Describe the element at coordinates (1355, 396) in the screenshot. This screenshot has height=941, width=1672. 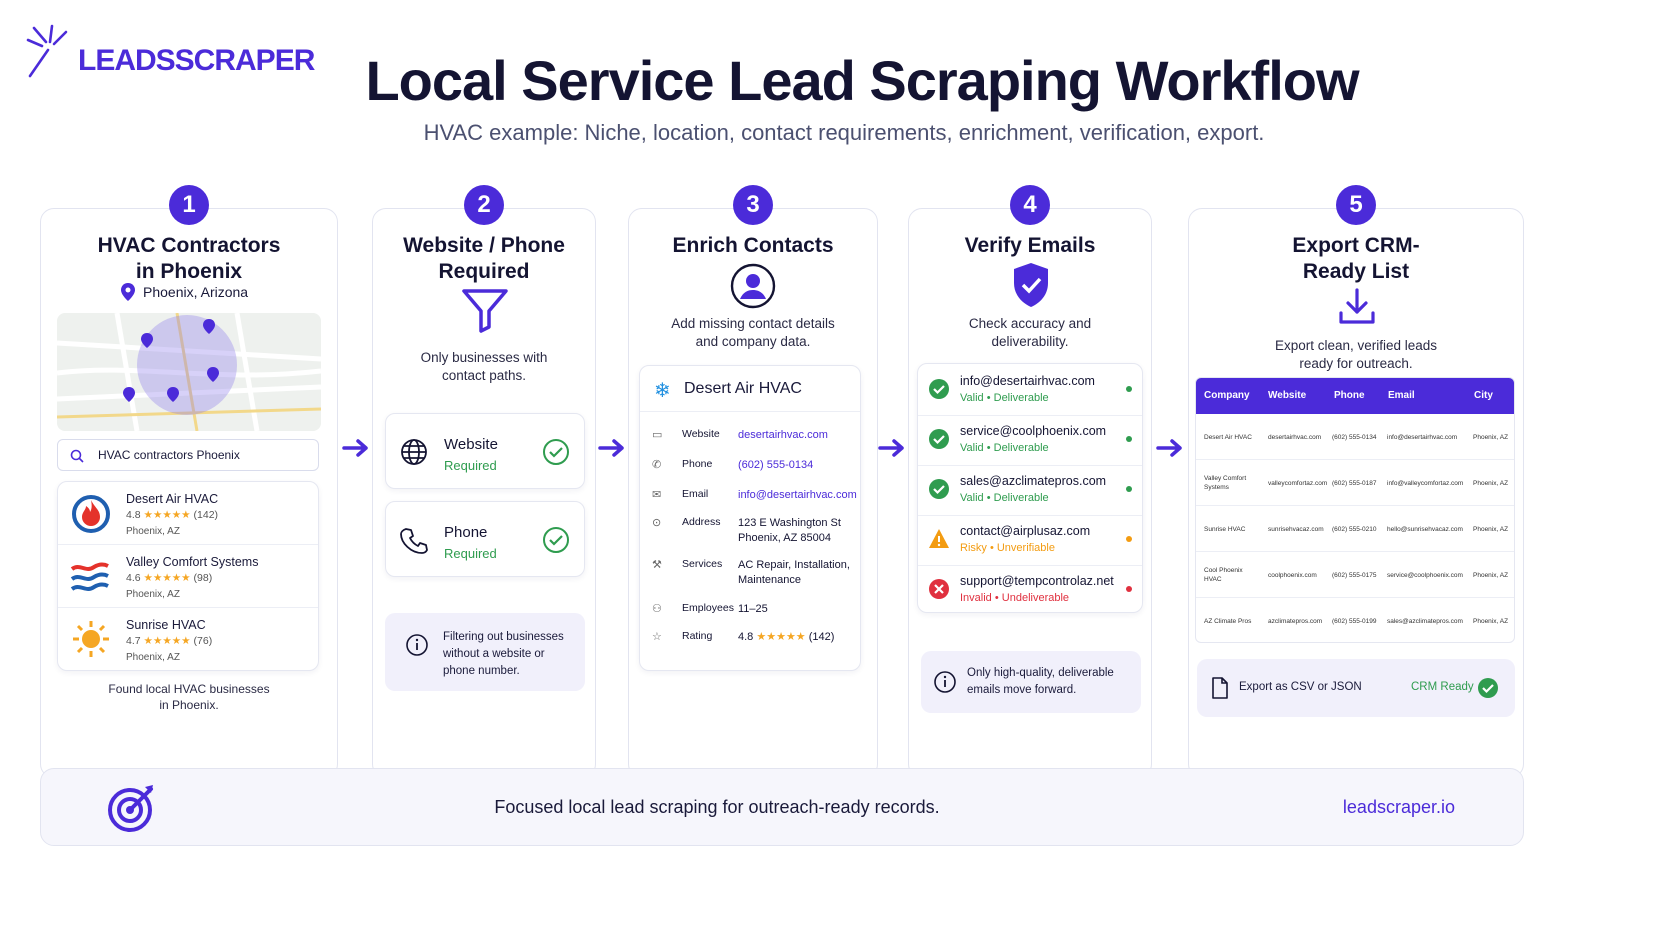
I see `table-header: Company Website Phone Email City` at that location.